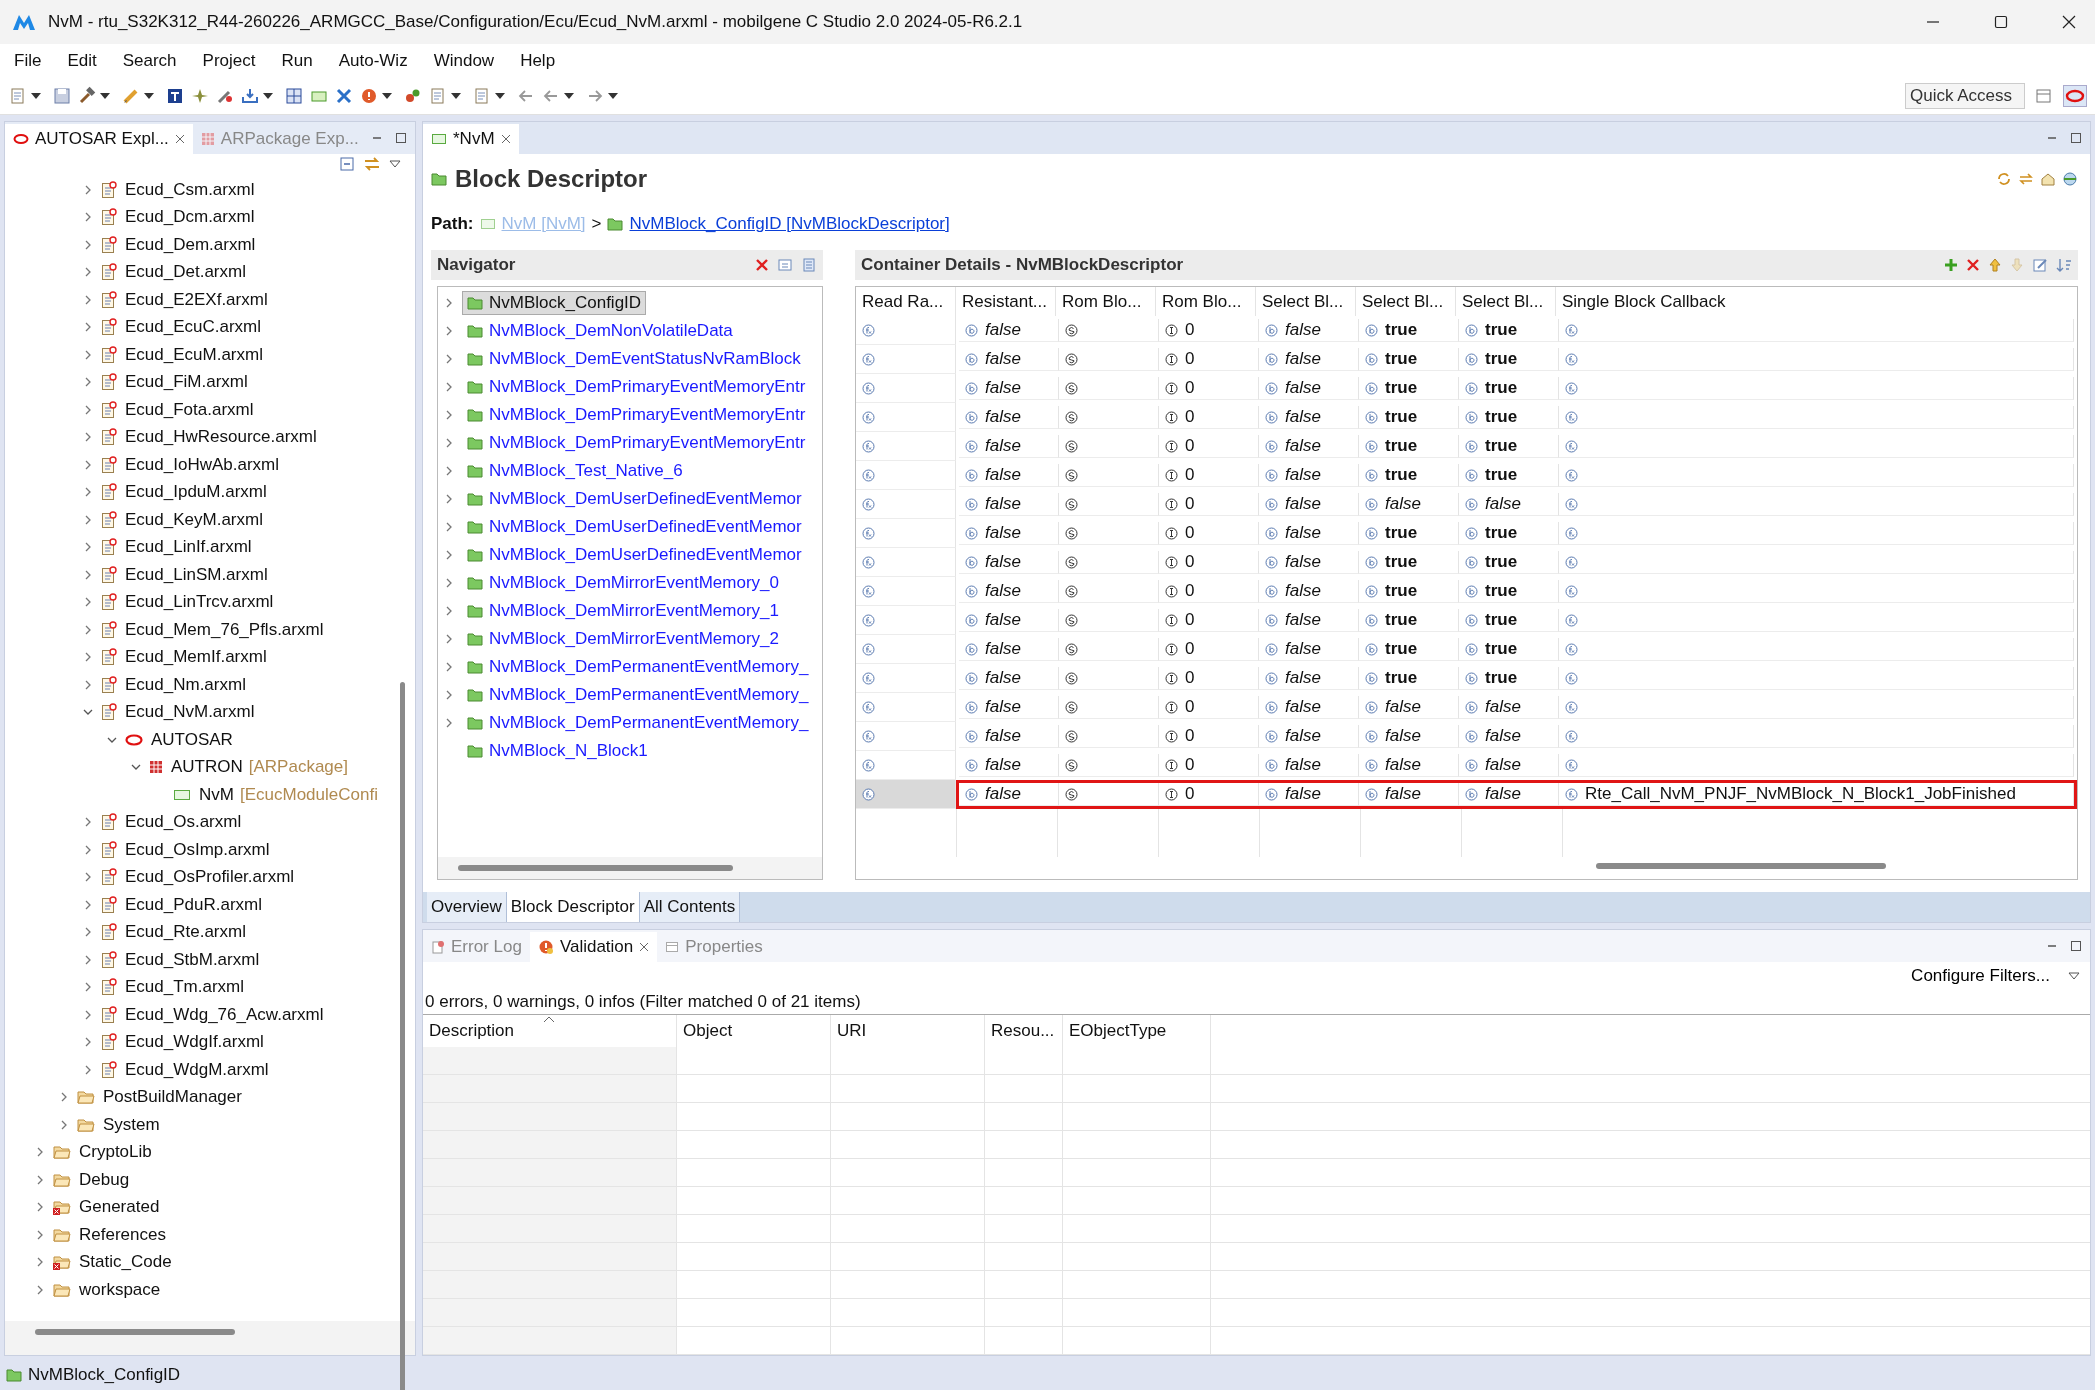  Describe the element at coordinates (471, 139) in the screenshot. I see `editor-tab: *NvM` at that location.